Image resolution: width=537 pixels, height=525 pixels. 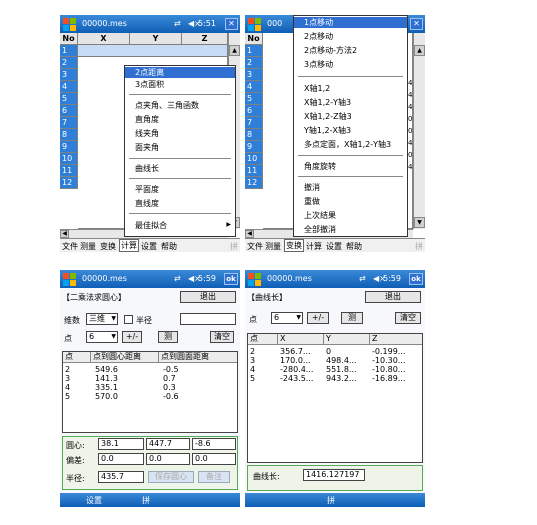 What do you see at coordinates (144, 84) in the screenshot?
I see `menu-item-3pt-area: 3点面积` at bounding box center [144, 84].